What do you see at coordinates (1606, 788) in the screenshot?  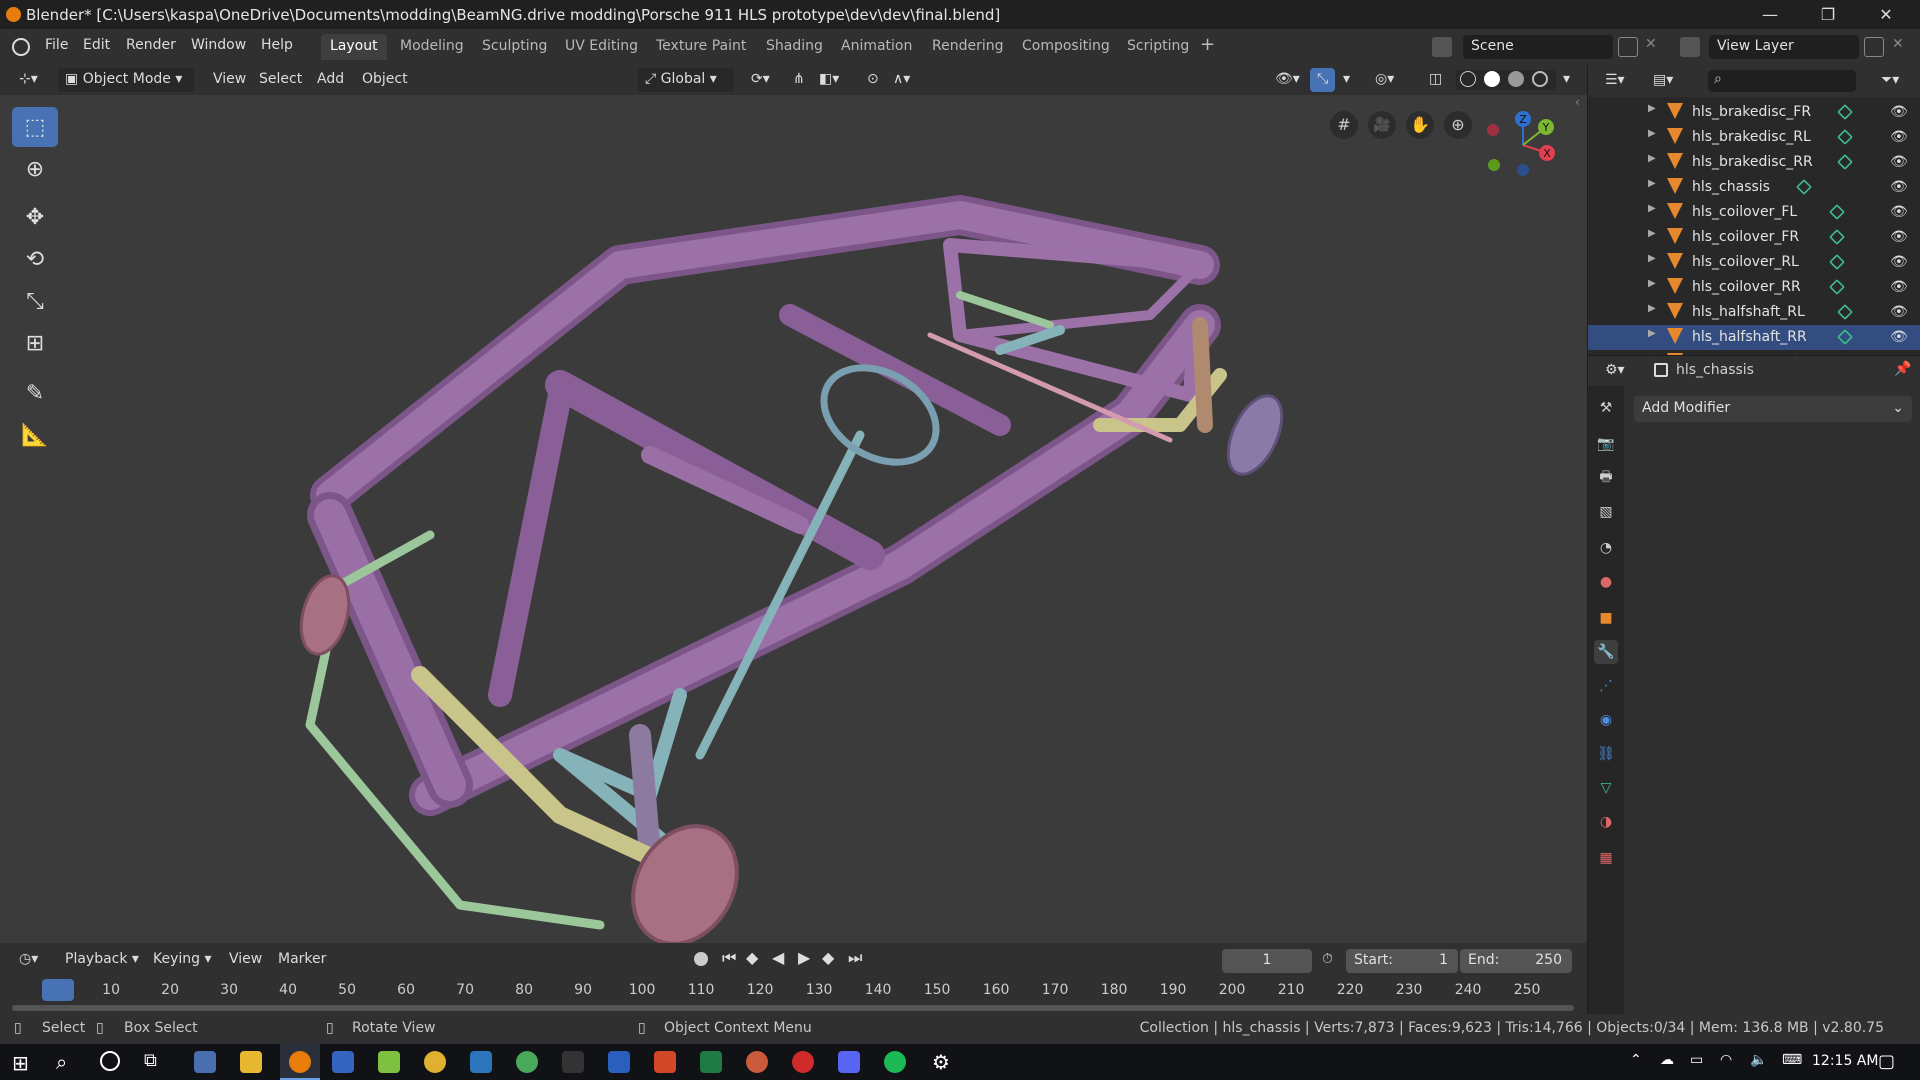 I see `mesh-data-tab-icon: ▽` at bounding box center [1606, 788].